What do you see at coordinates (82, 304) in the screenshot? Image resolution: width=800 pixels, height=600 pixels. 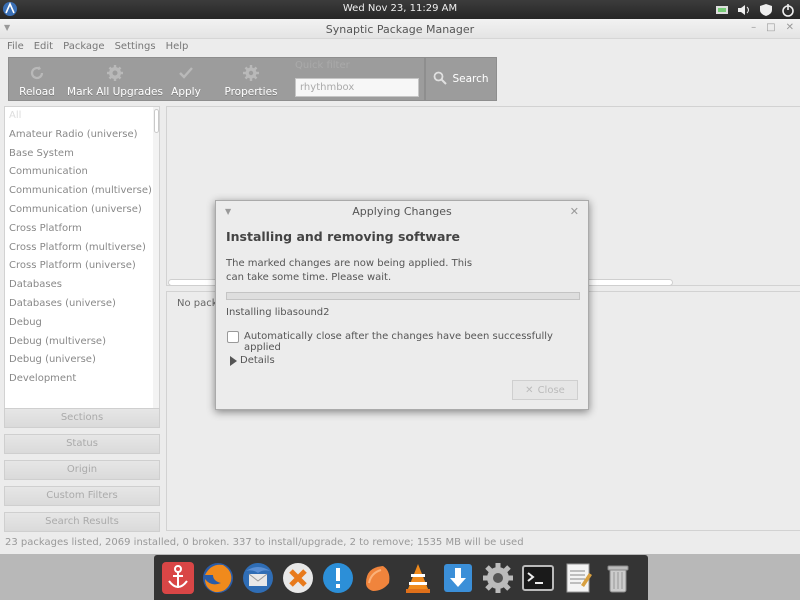 I see `list-item: Databases (universe)` at bounding box center [82, 304].